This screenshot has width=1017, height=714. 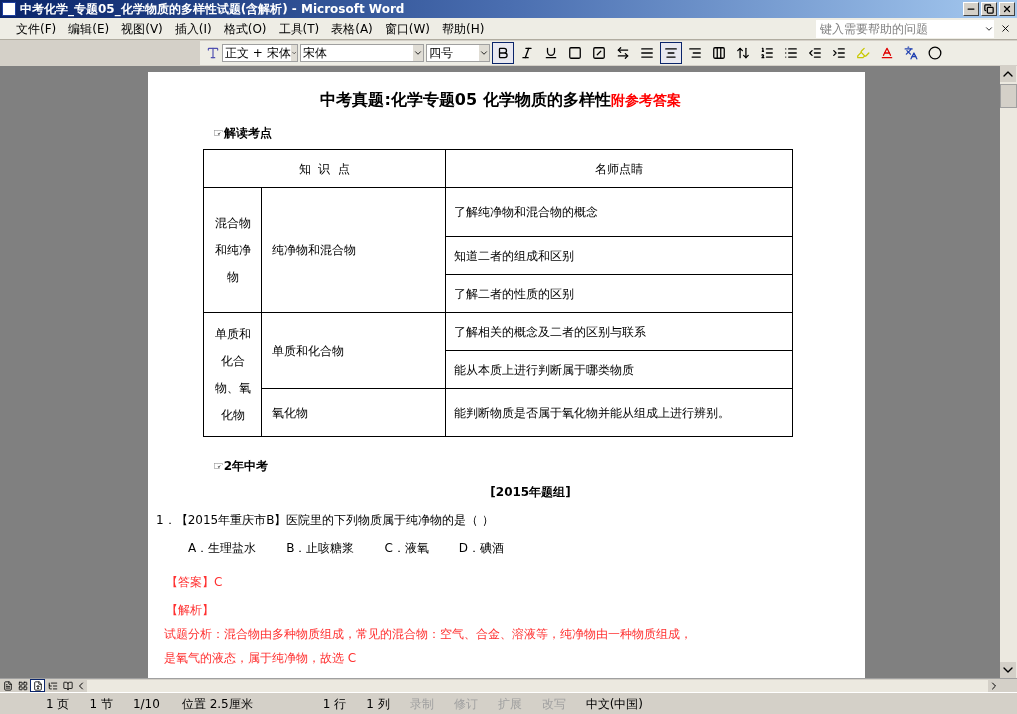 What do you see at coordinates (89, 28) in the screenshot?
I see `menu-item: 编辑(E)` at bounding box center [89, 28].